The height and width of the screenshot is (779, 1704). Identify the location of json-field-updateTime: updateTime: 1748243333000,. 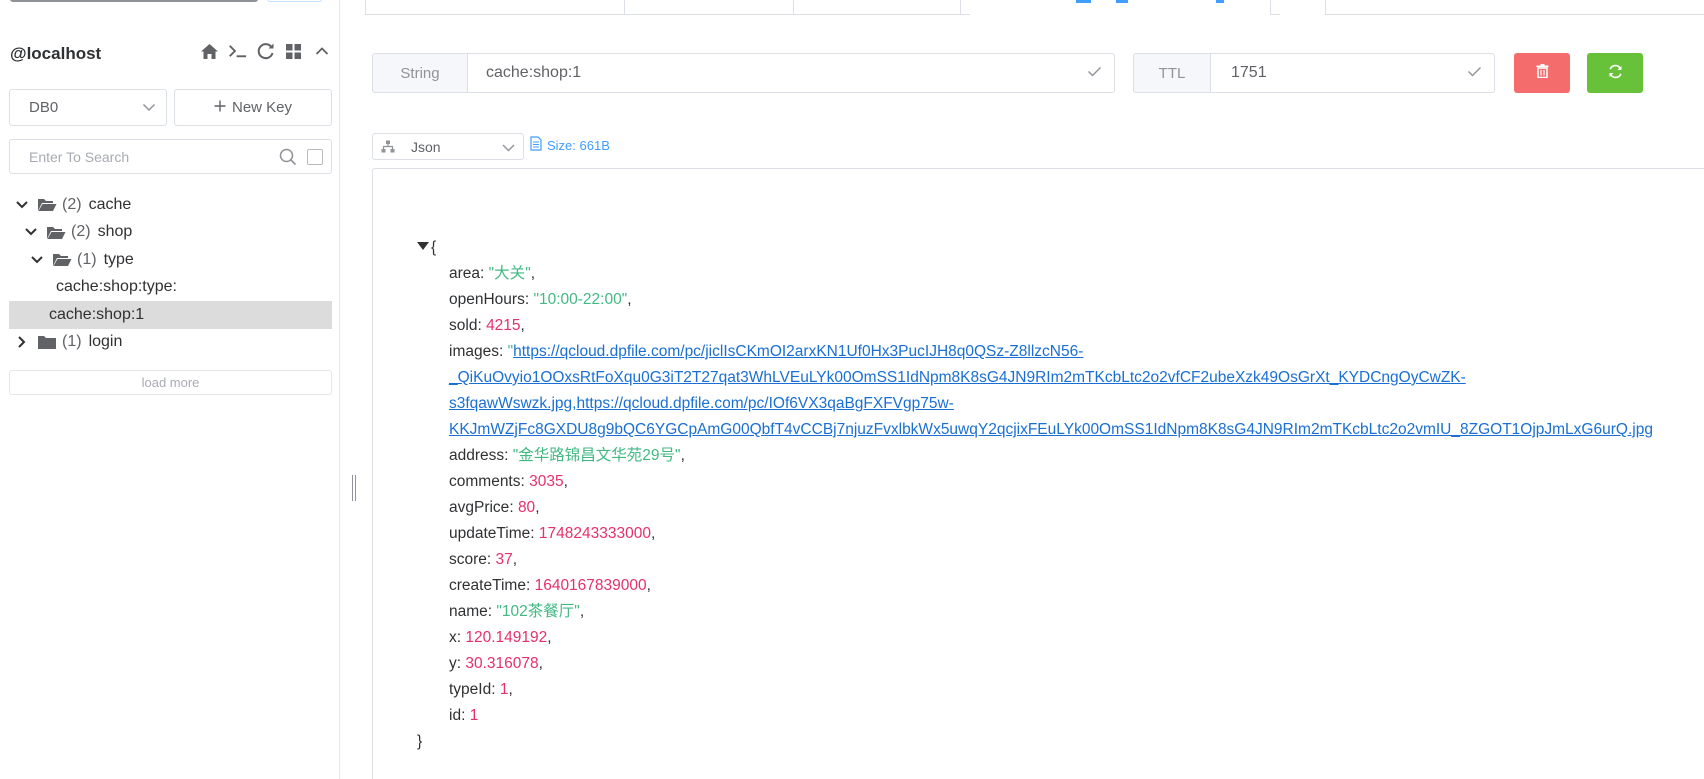
(552, 533).